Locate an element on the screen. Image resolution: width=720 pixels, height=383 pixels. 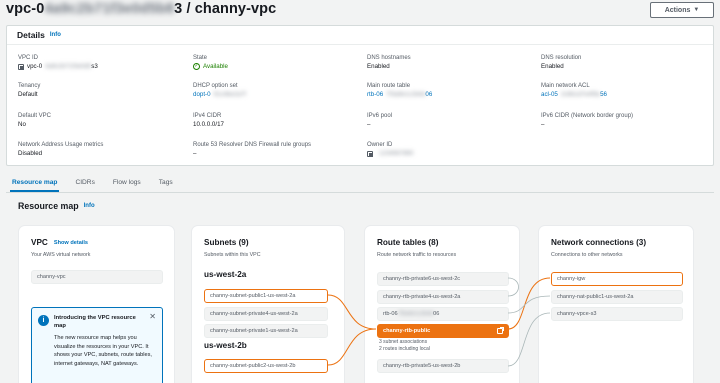
actions-button: Actions ▼ is located at coordinates (682, 10).